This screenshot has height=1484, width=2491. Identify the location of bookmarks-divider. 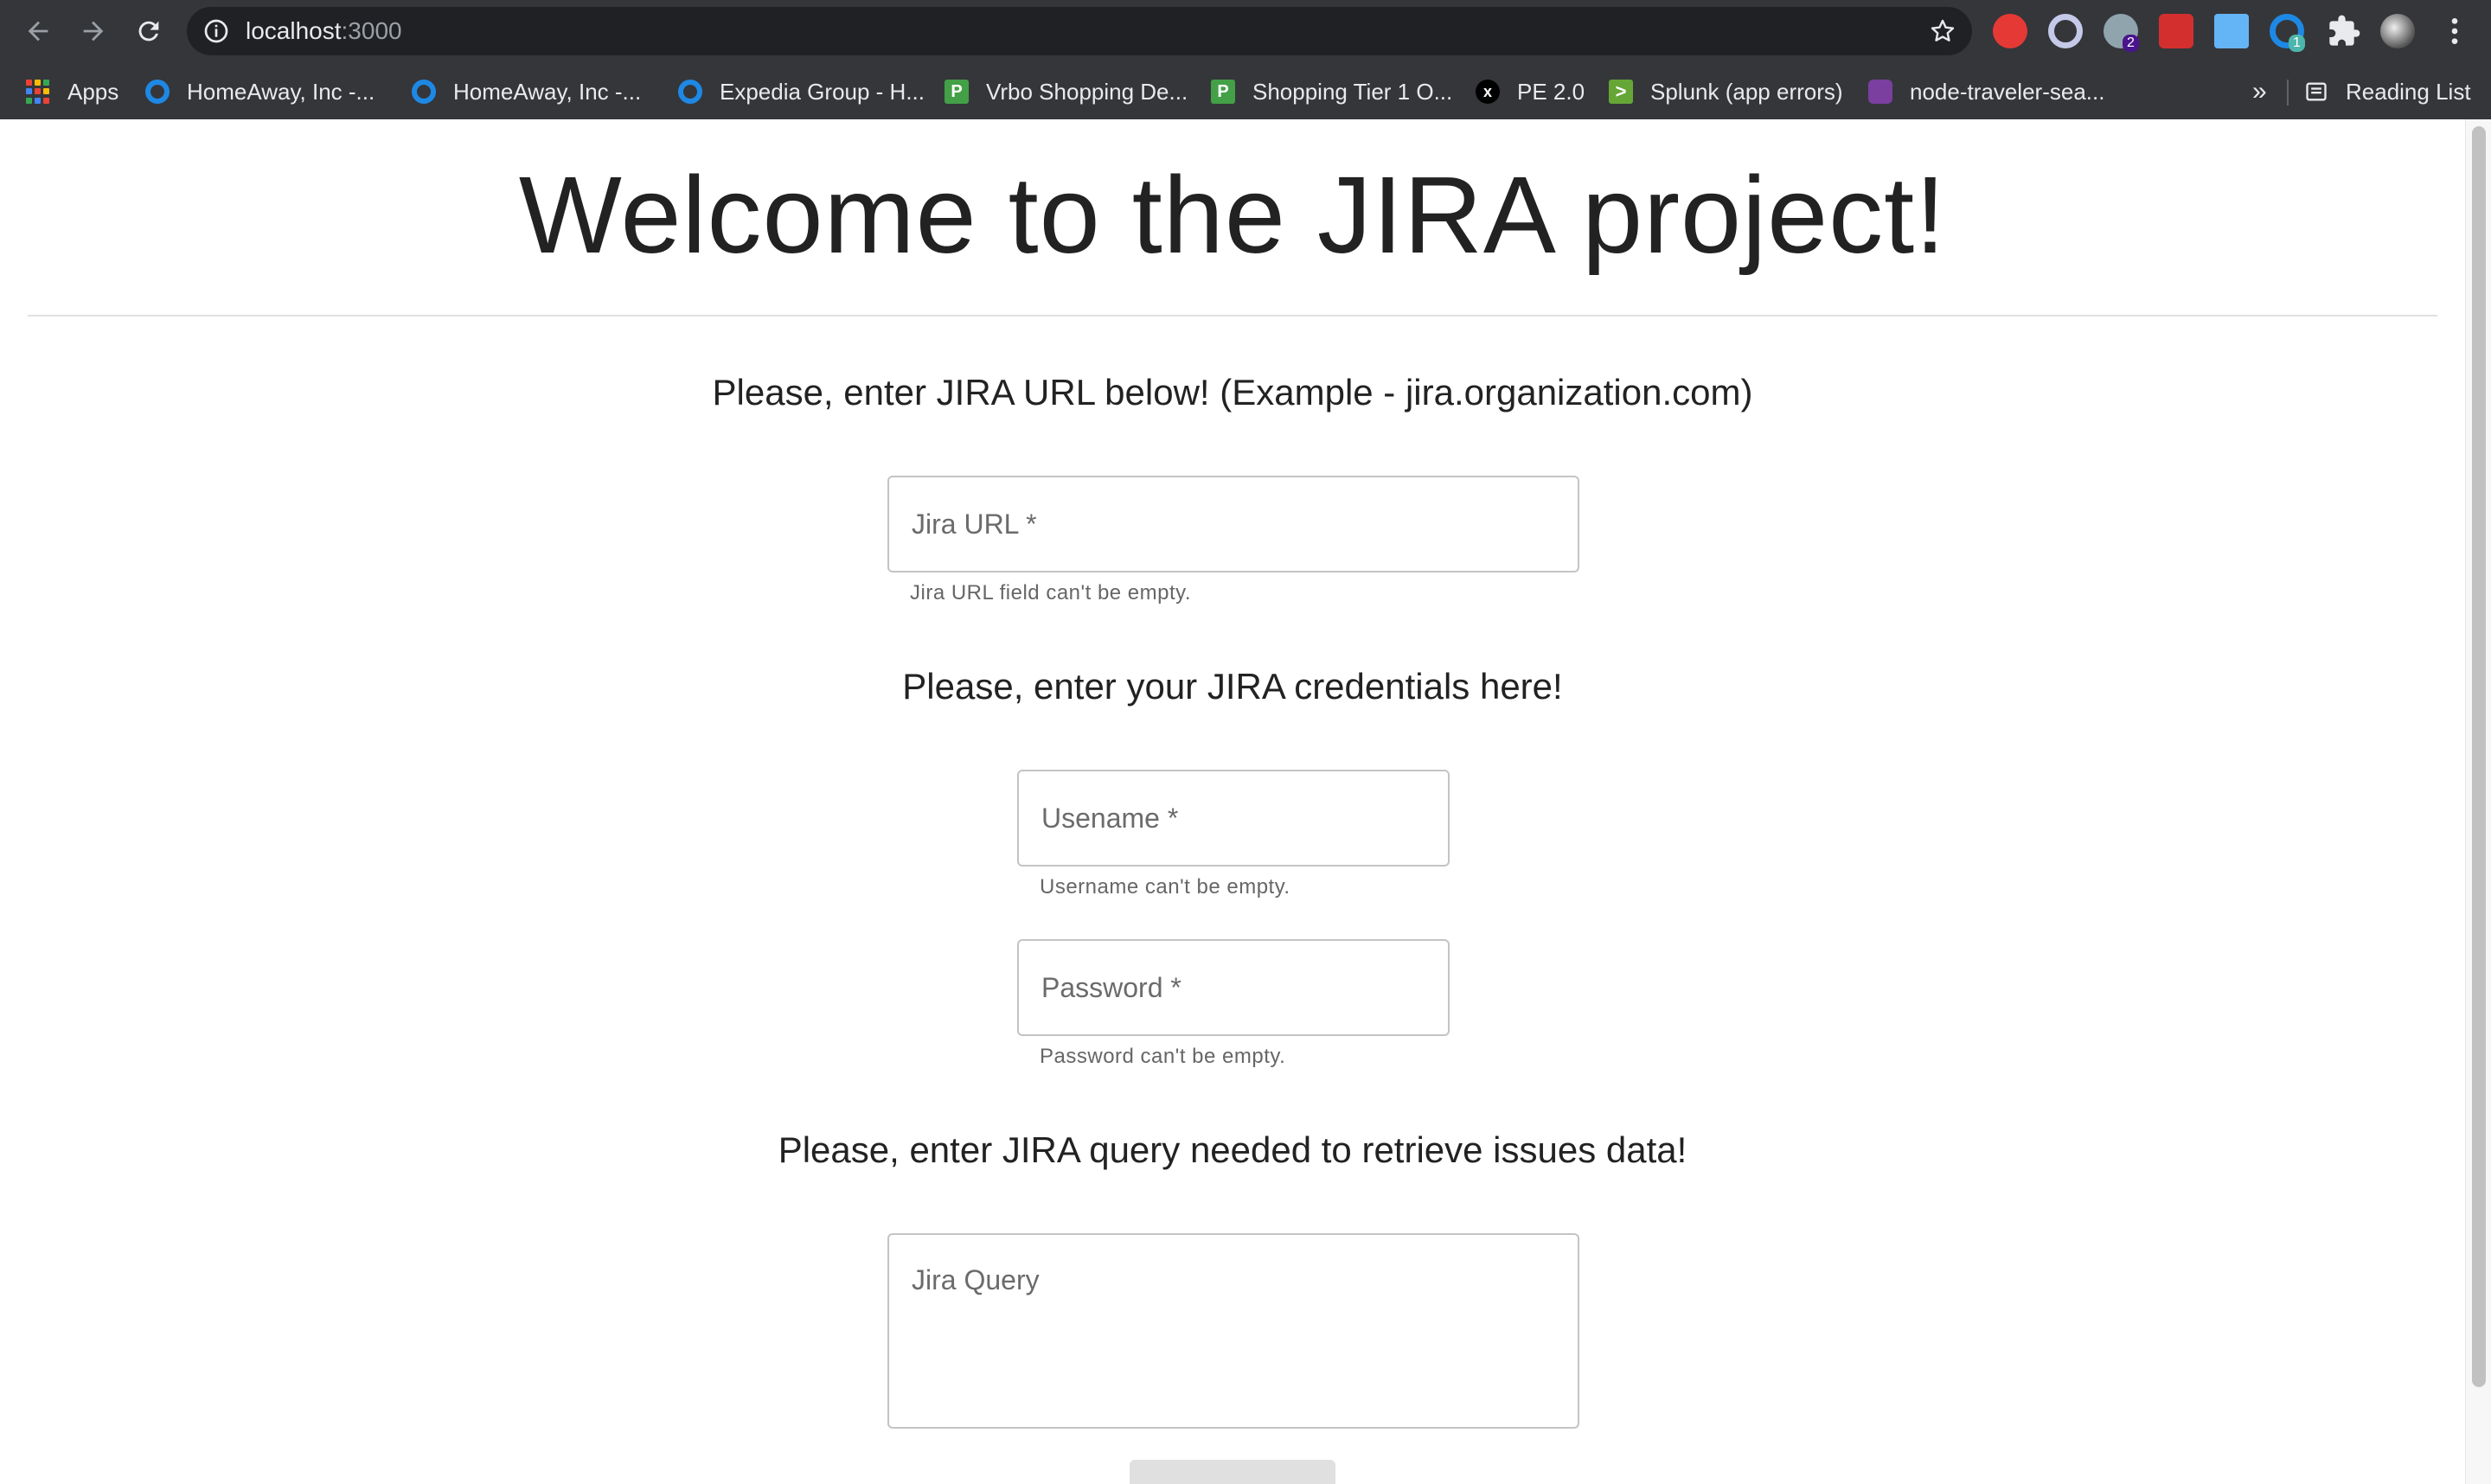
(2288, 93).